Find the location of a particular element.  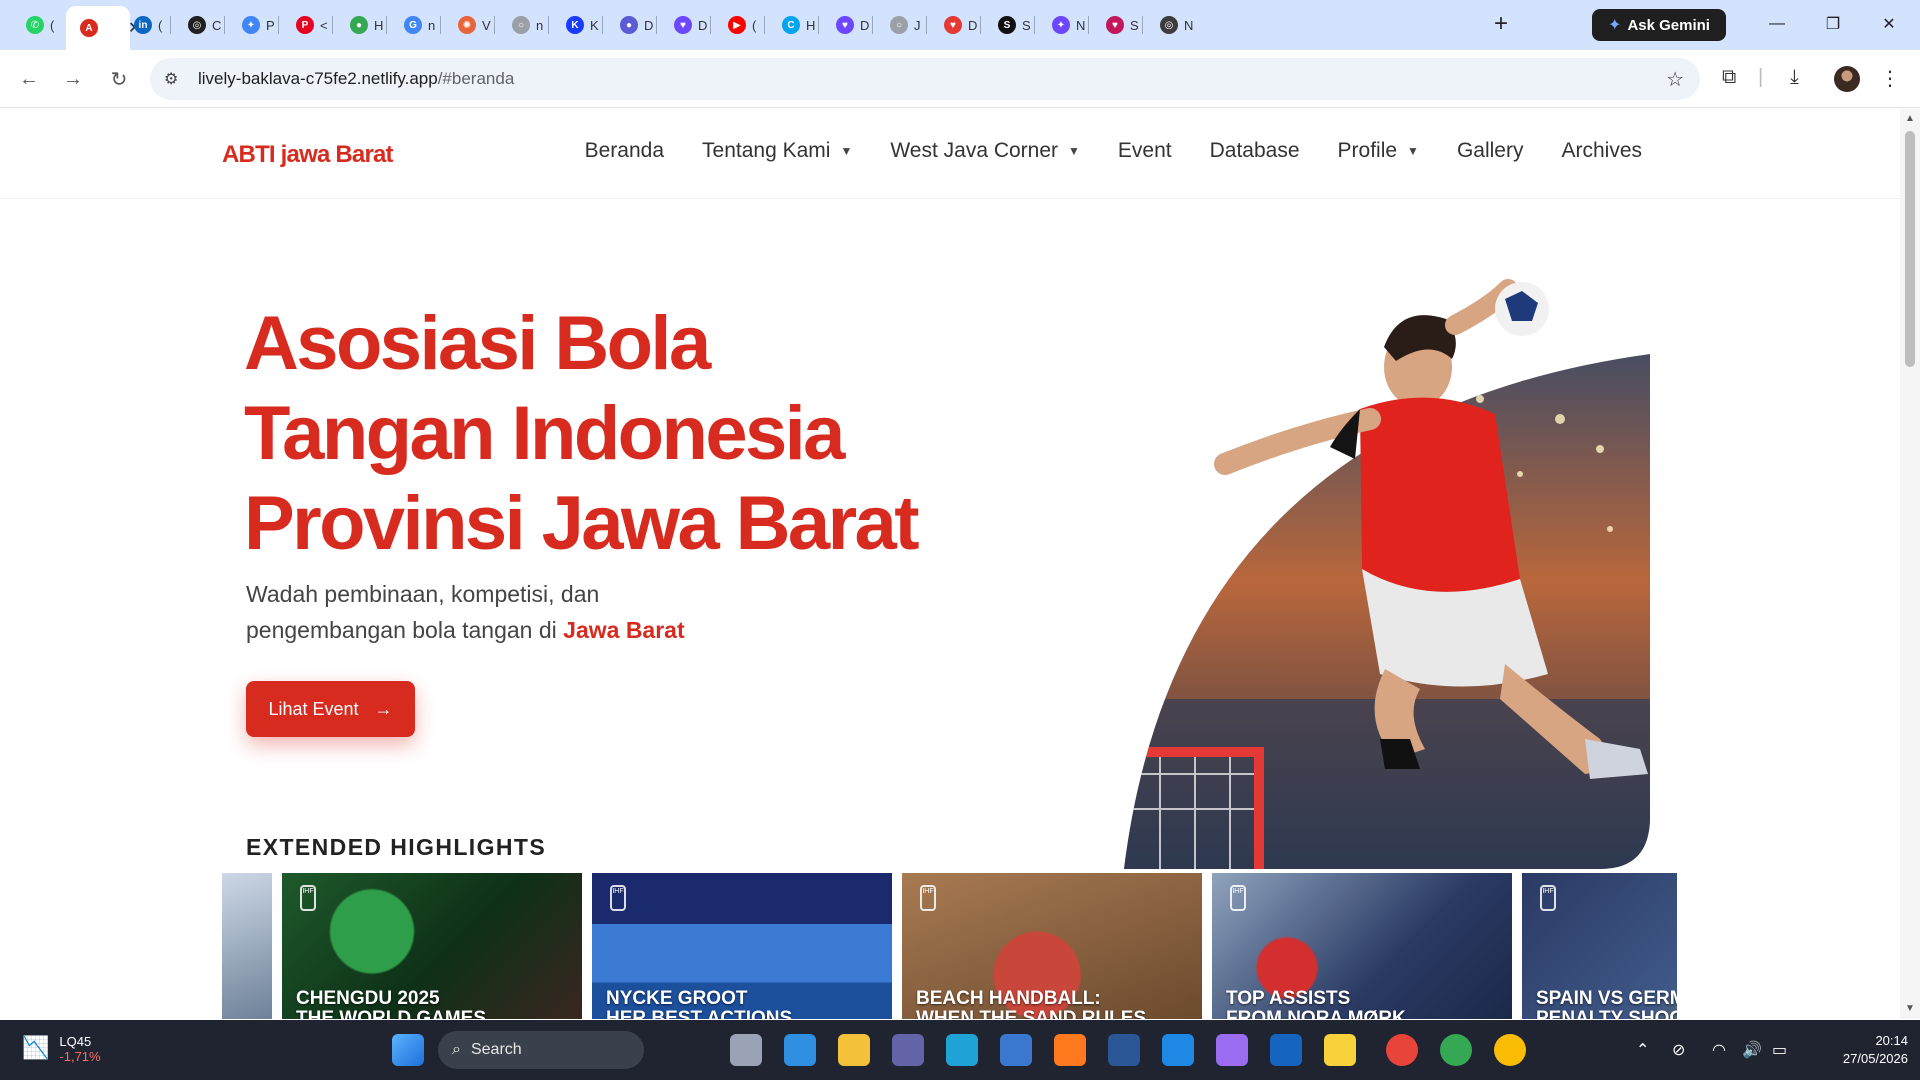

browser-tab: ◎ N is located at coordinates (1173, 25).